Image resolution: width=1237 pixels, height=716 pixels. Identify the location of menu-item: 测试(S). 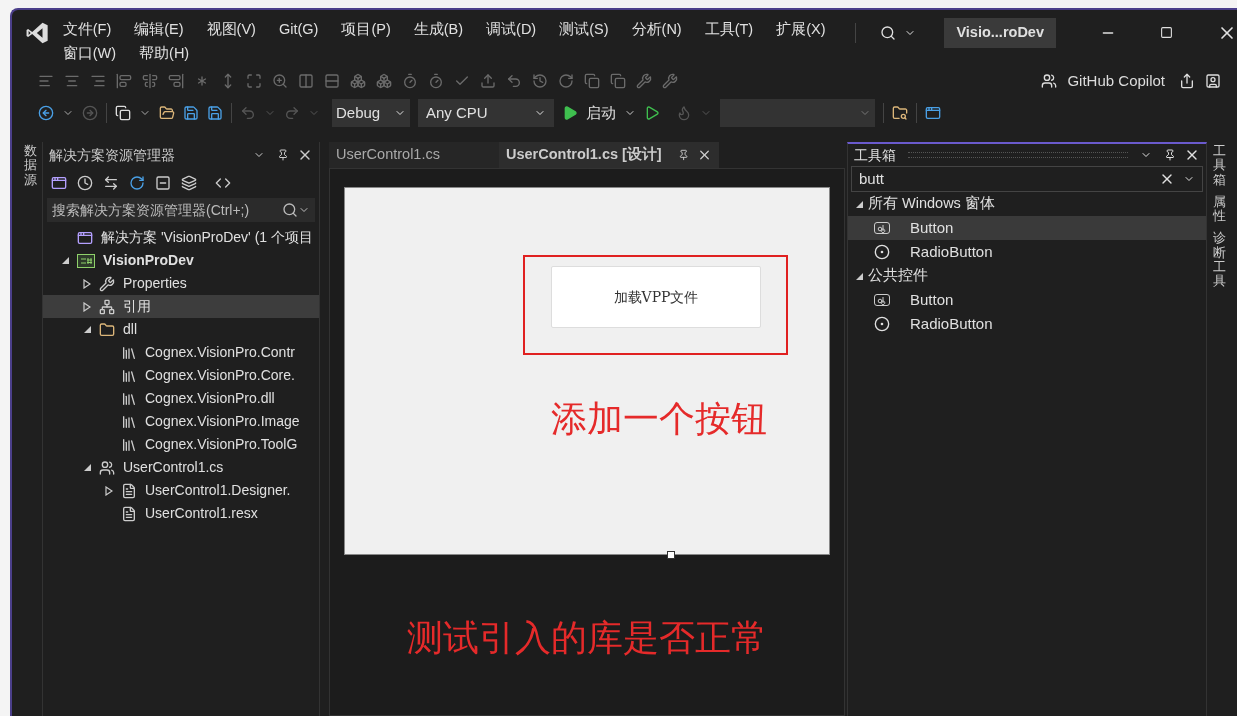
(586, 30).